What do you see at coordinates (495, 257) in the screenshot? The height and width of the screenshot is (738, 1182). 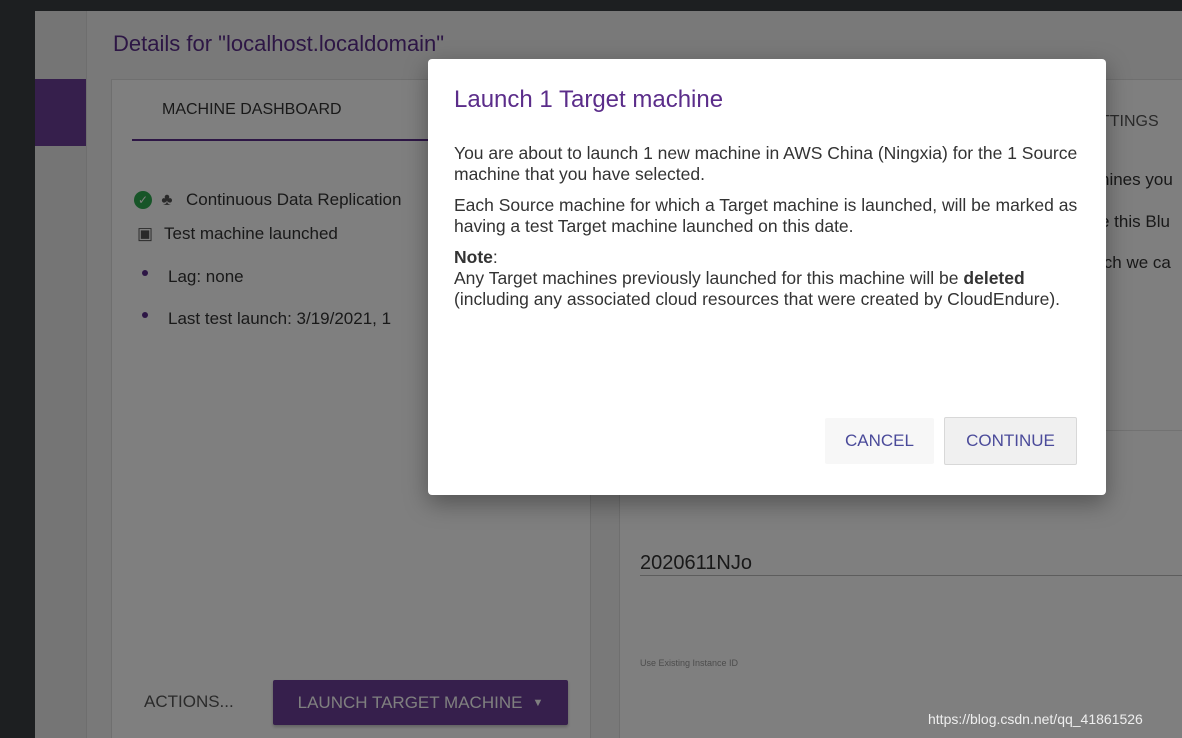 I see `note-colon: :` at bounding box center [495, 257].